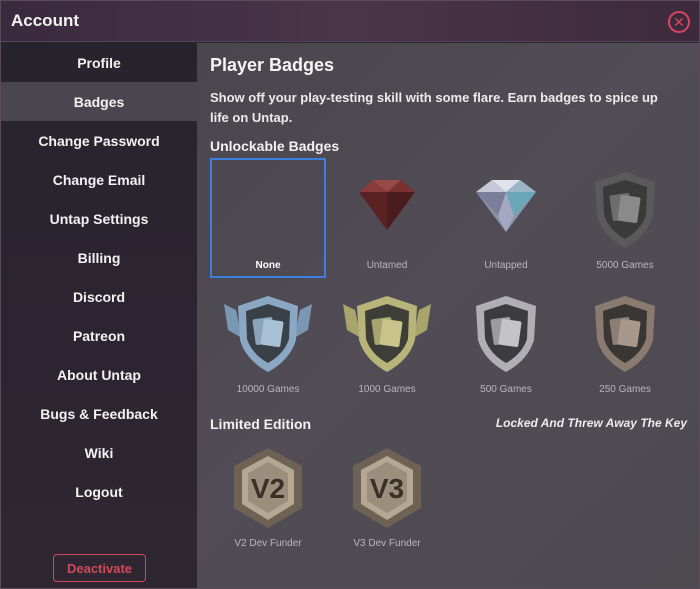  I want to click on badge-label: 1000 Games, so click(387, 389).